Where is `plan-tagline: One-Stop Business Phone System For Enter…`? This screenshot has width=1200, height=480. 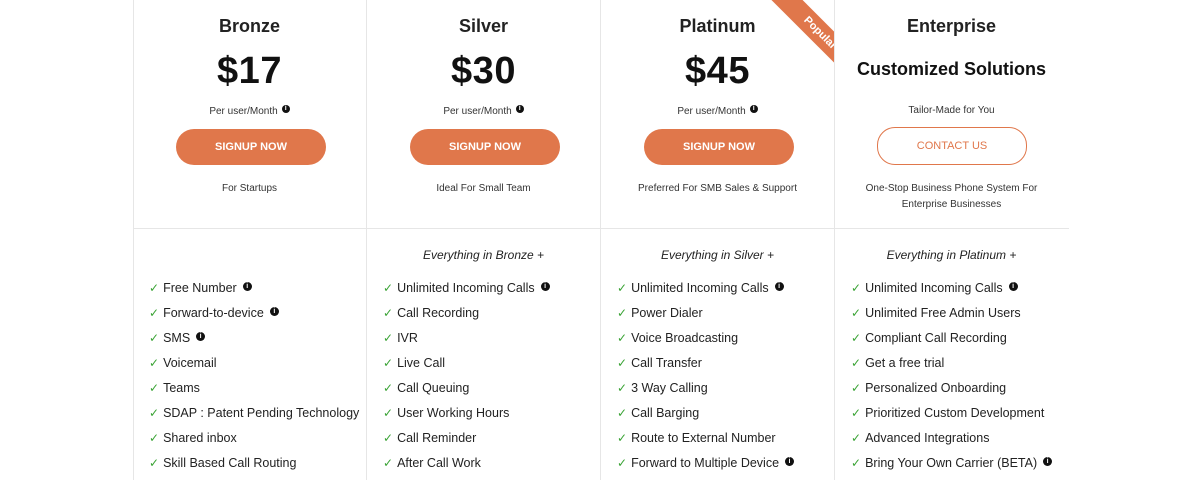 plan-tagline: One-Stop Business Phone System For Enter… is located at coordinates (951, 196).